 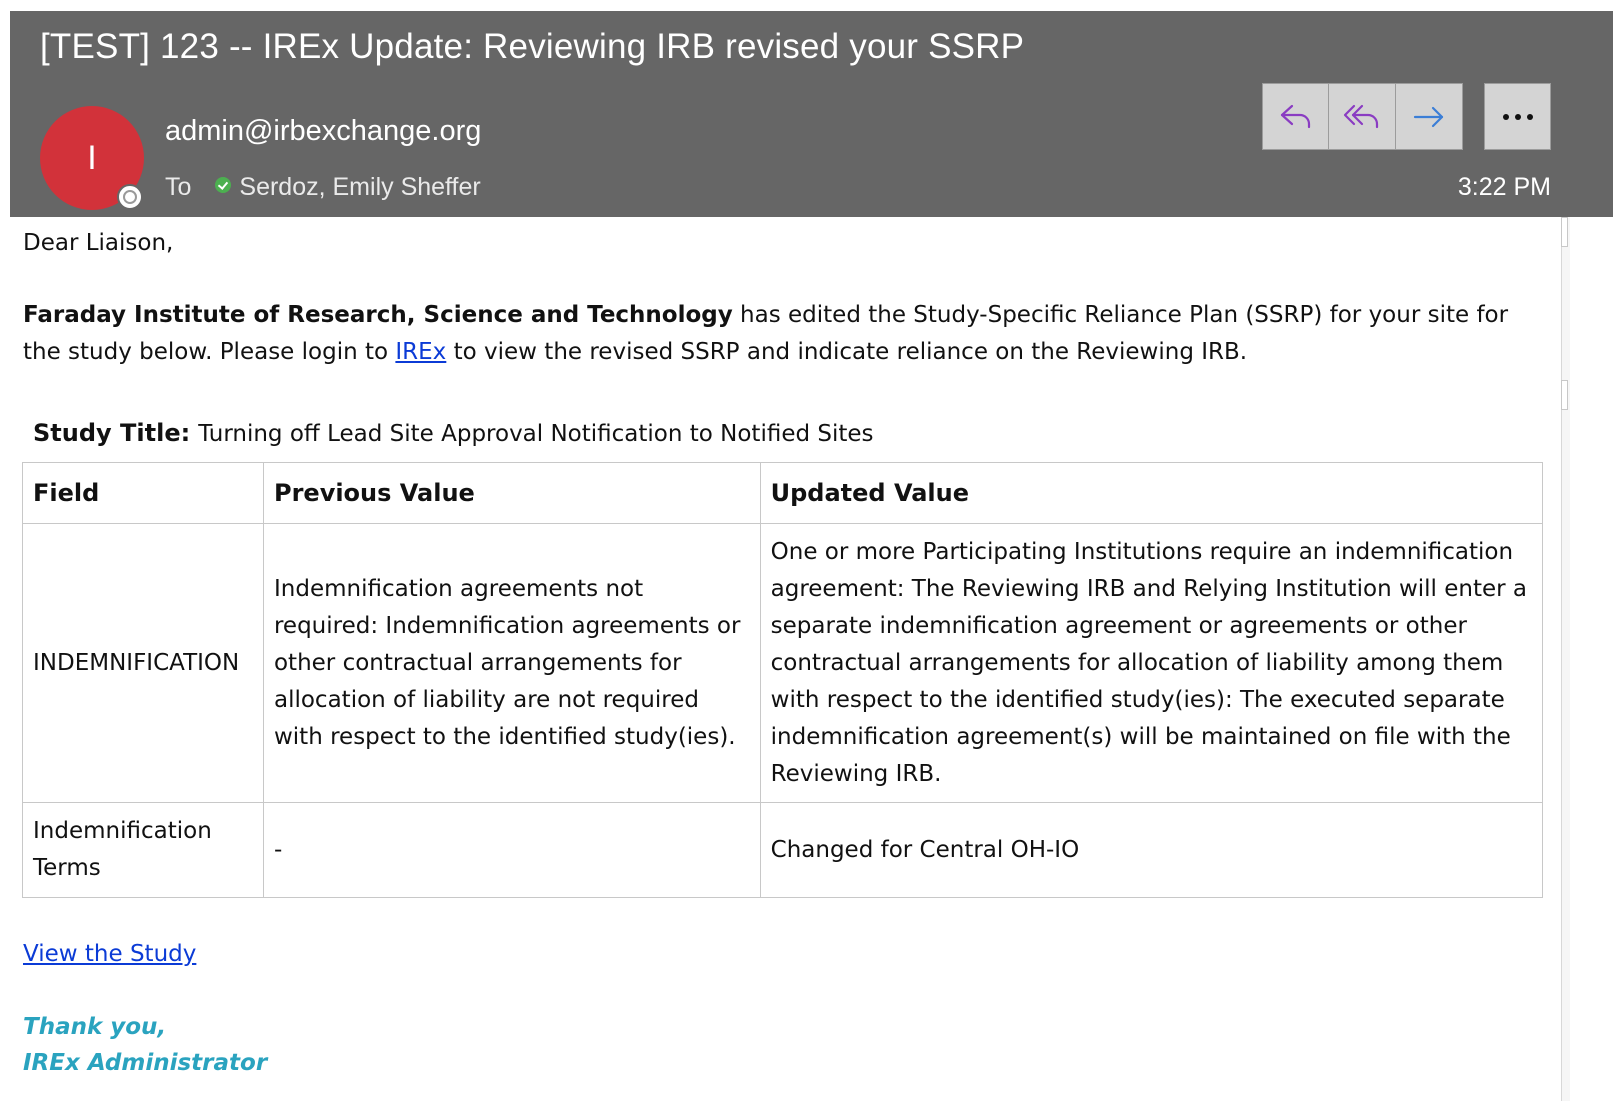 What do you see at coordinates (223, 185) in the screenshot?
I see `recipient-available-icon` at bounding box center [223, 185].